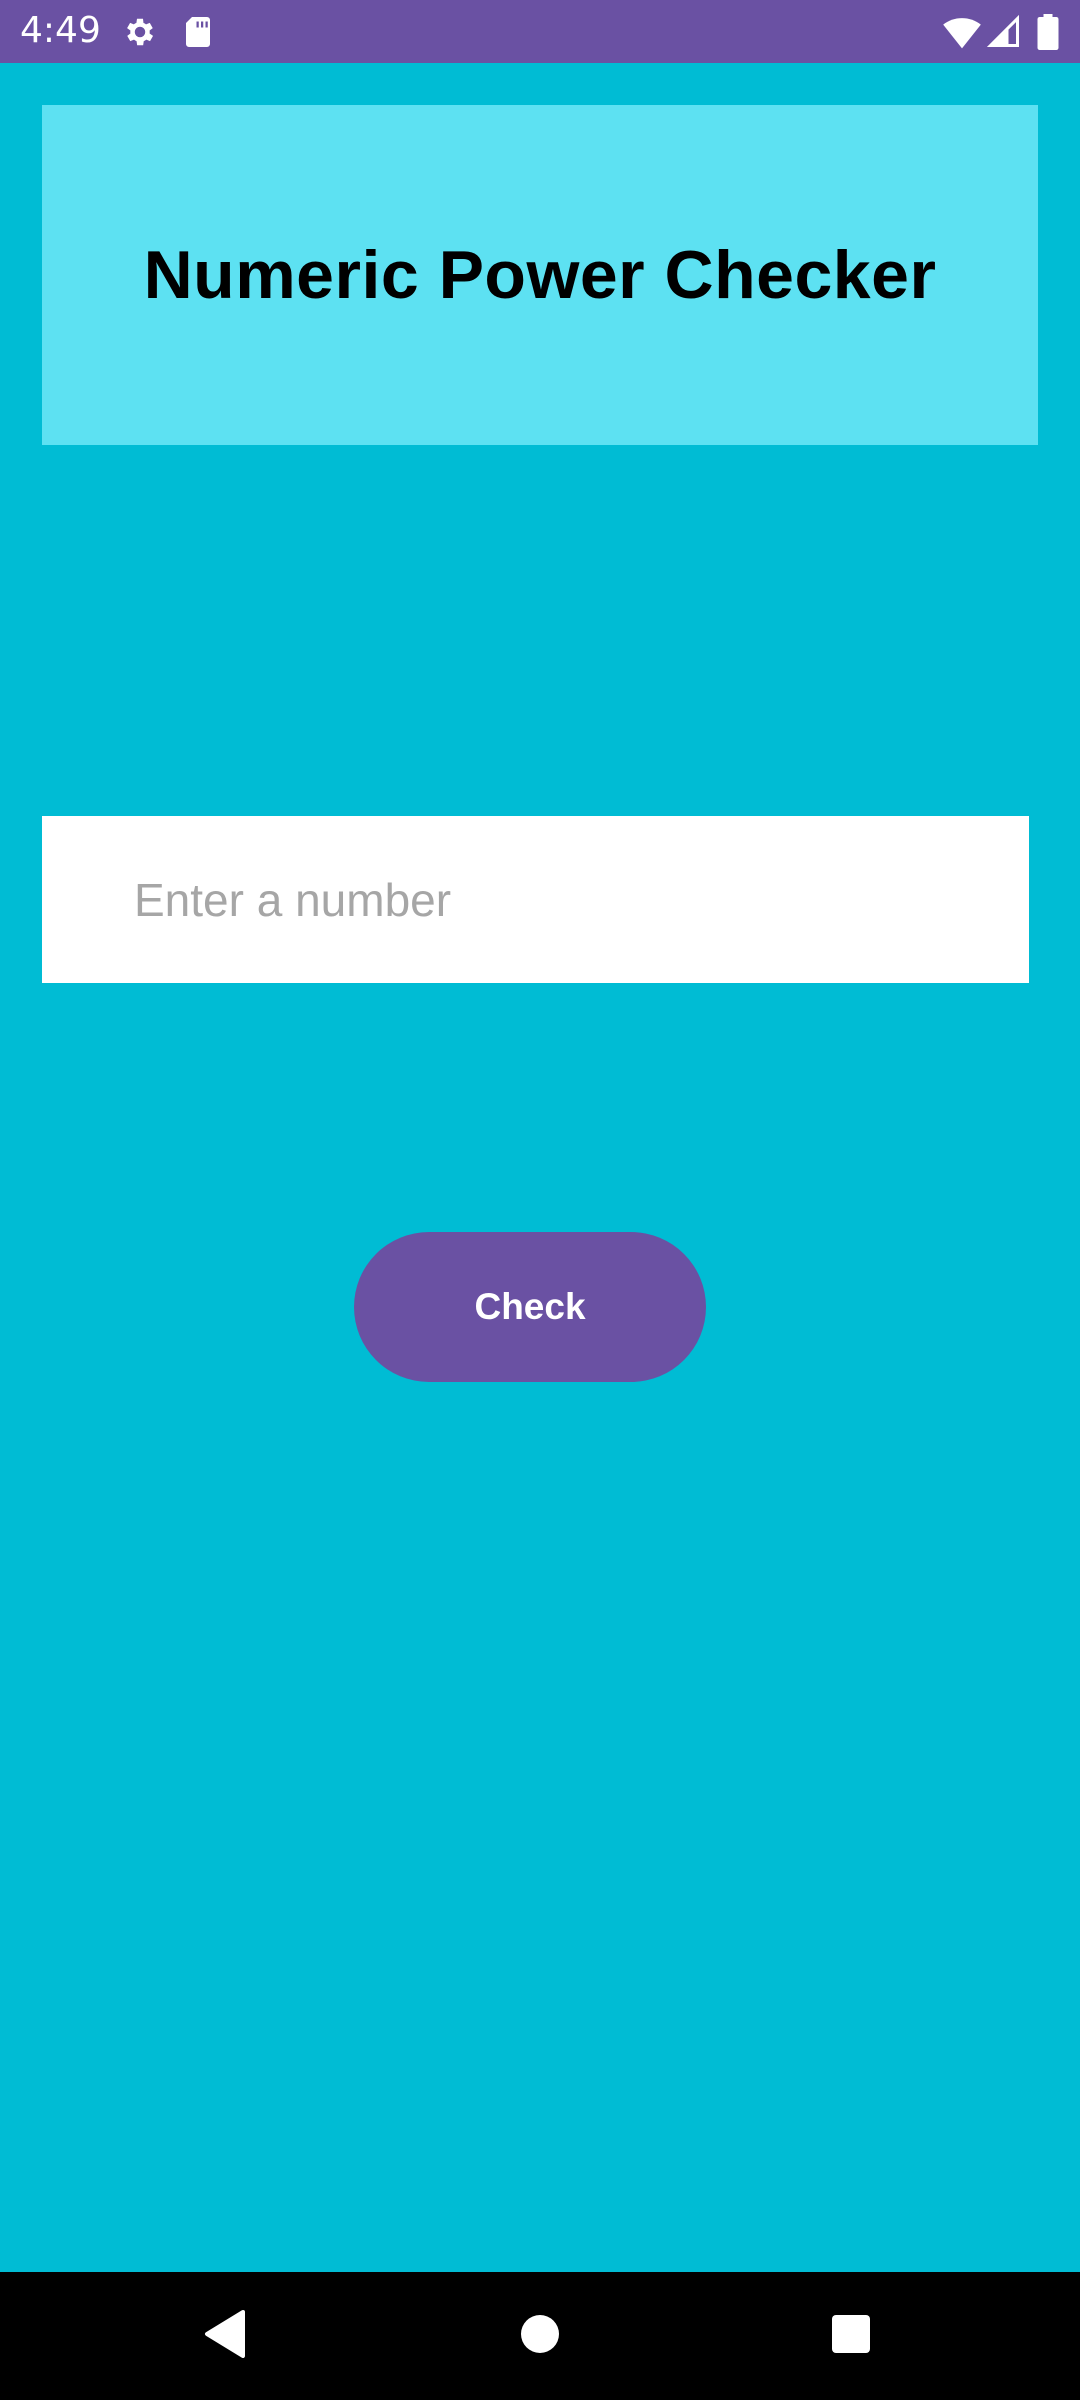  I want to click on home-icon, so click(540, 2336).